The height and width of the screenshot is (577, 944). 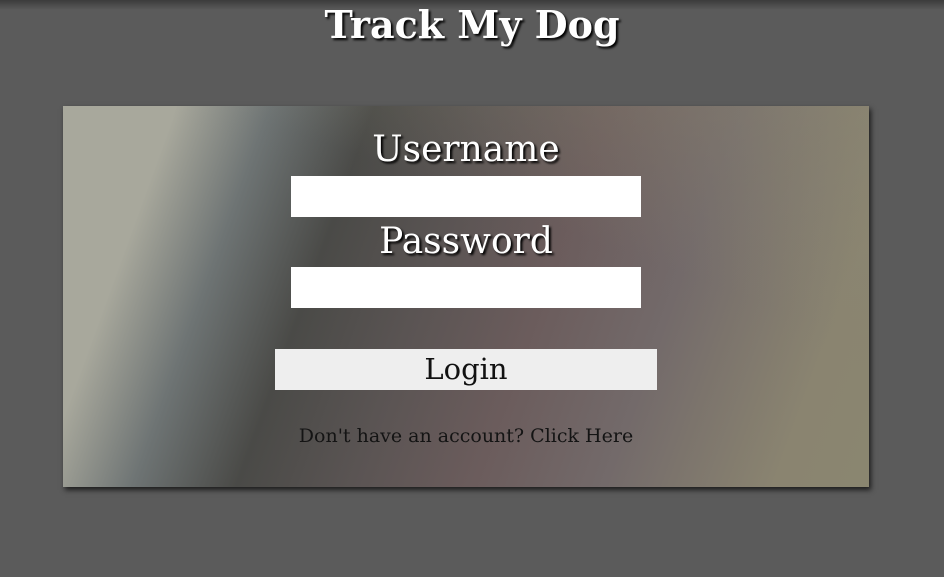 What do you see at coordinates (411, 436) in the screenshot?
I see `signup-prompt-text: Don't have an account?` at bounding box center [411, 436].